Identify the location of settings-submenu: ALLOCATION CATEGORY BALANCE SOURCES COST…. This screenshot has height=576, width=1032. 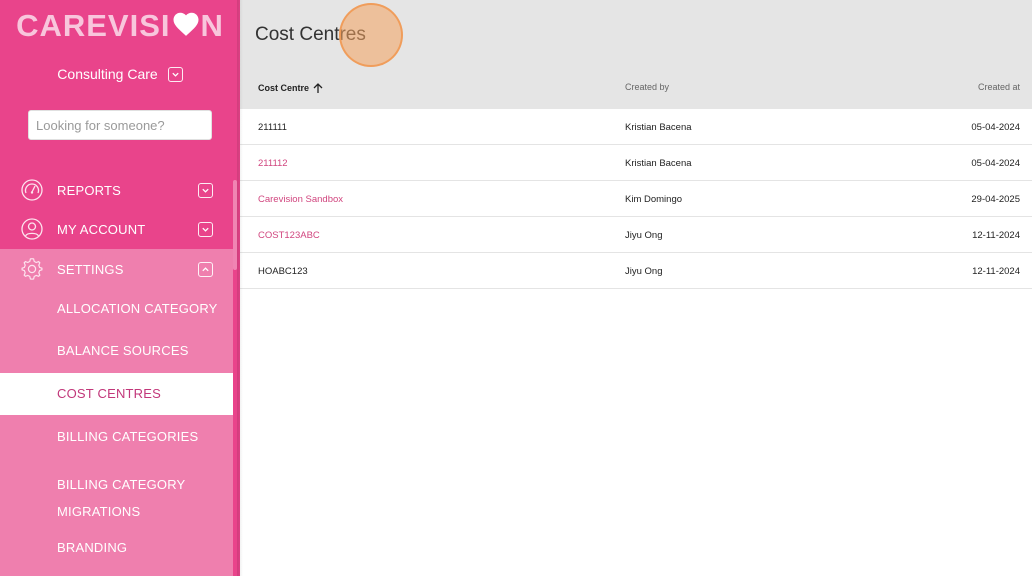
(116, 432).